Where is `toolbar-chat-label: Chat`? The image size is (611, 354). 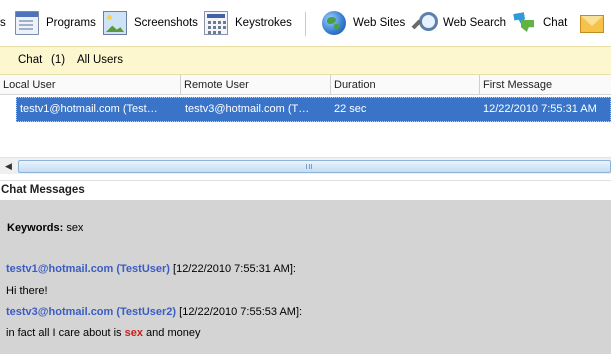
toolbar-chat-label: Chat is located at coordinates (555, 23).